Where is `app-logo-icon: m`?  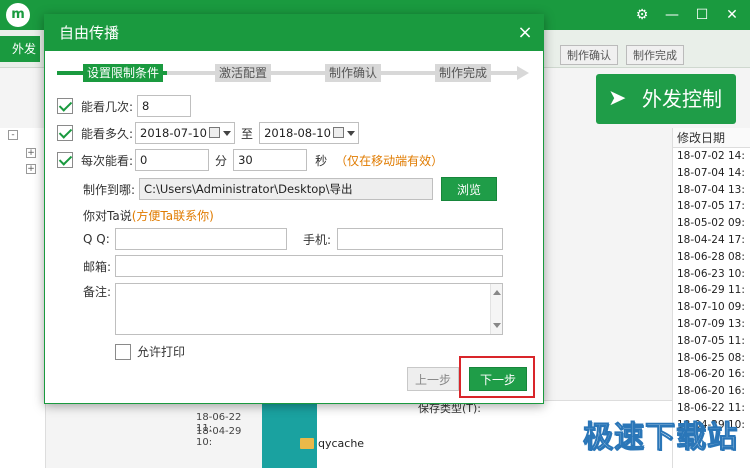 app-logo-icon: m is located at coordinates (18, 15).